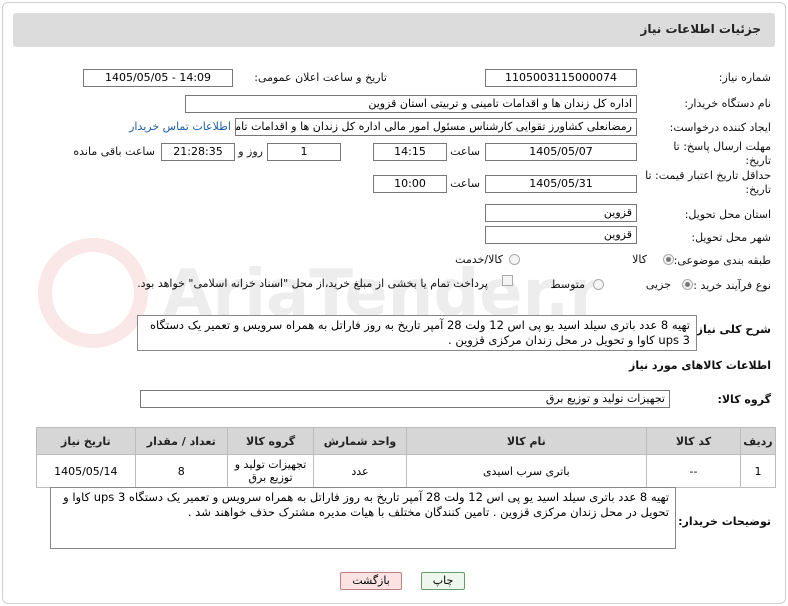  I want to click on requester-label: ایجاد کننده درخواست:, so click(720, 127).